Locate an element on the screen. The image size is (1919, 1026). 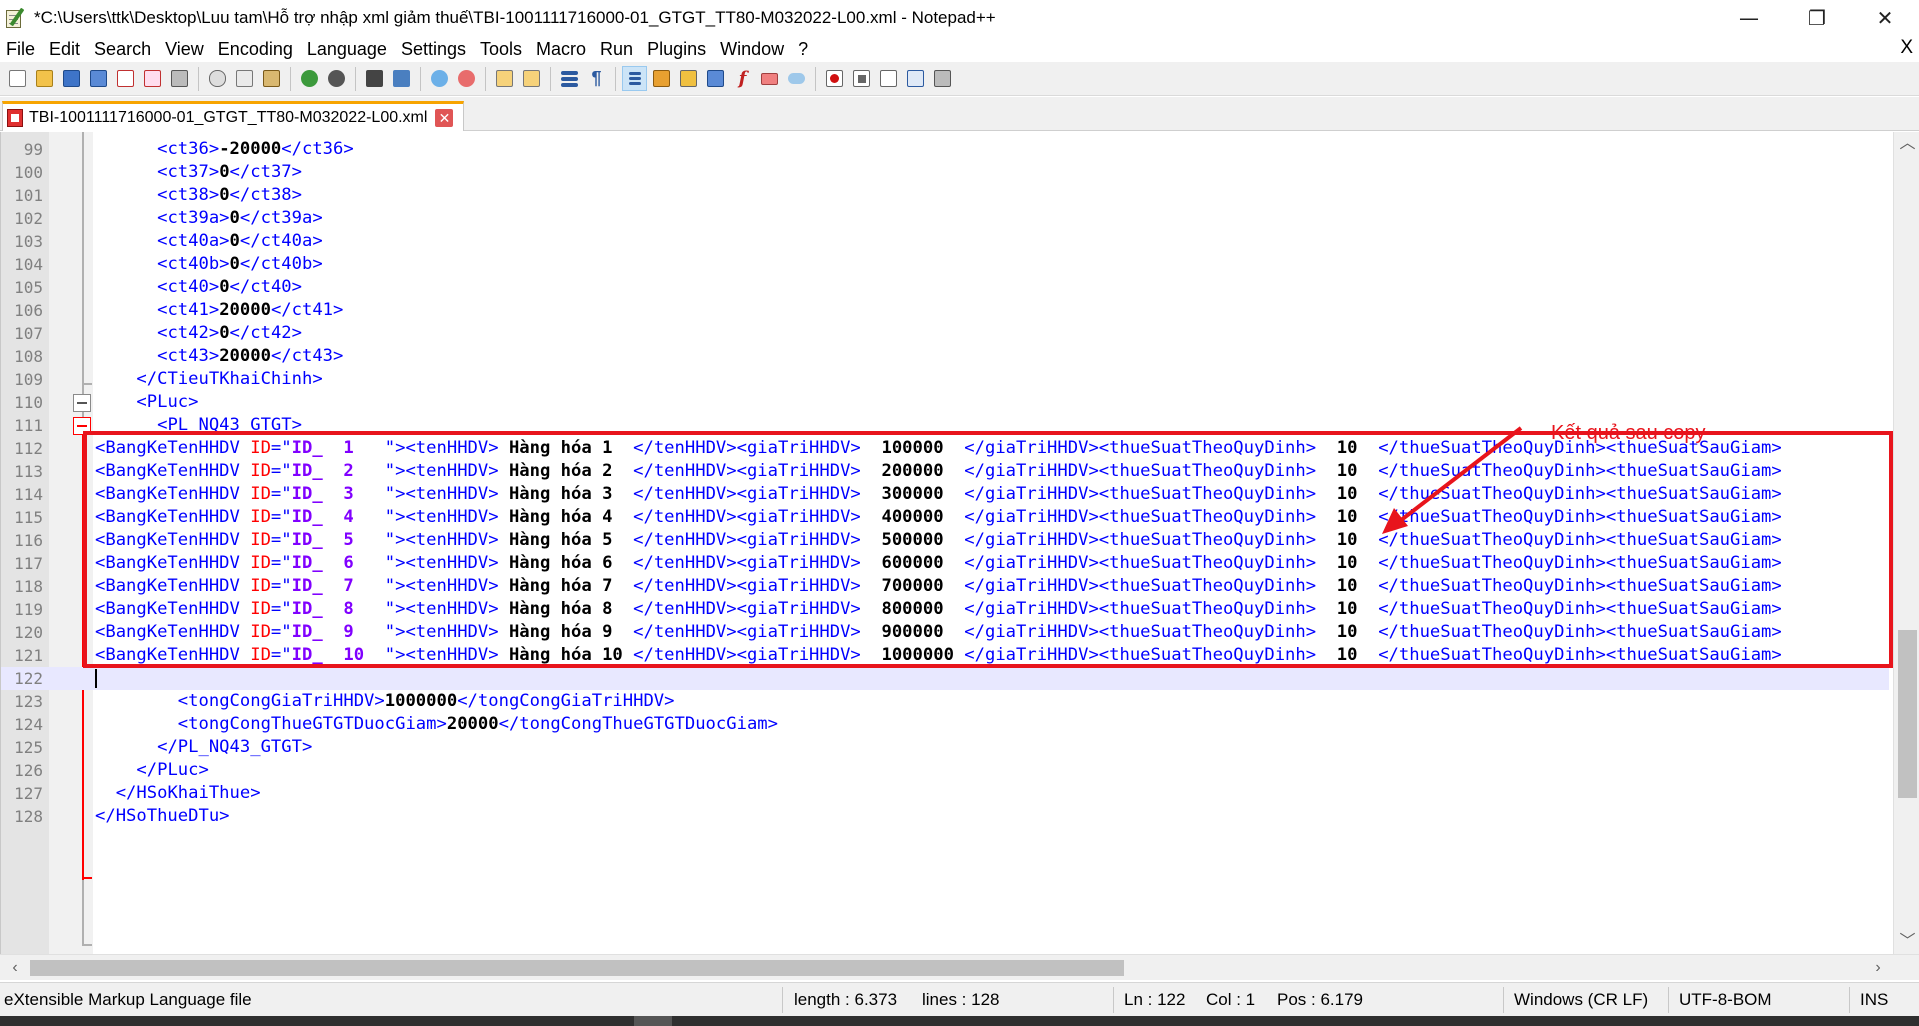
code-line: 105 <ct40>0</ct40> is located at coordinates (945, 287).